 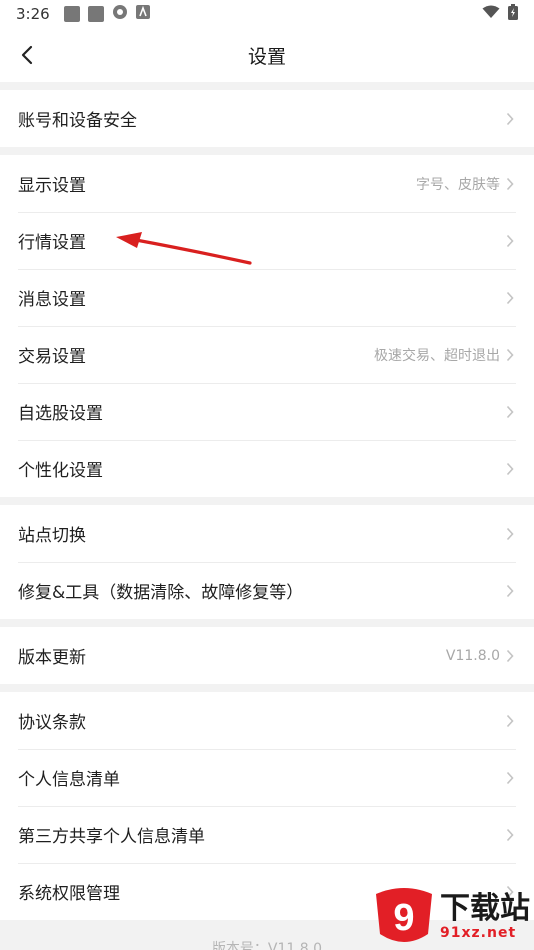 What do you see at coordinates (267, 777) in the screenshot?
I see `settings-item-personal-info-list: 个人信息清单` at bounding box center [267, 777].